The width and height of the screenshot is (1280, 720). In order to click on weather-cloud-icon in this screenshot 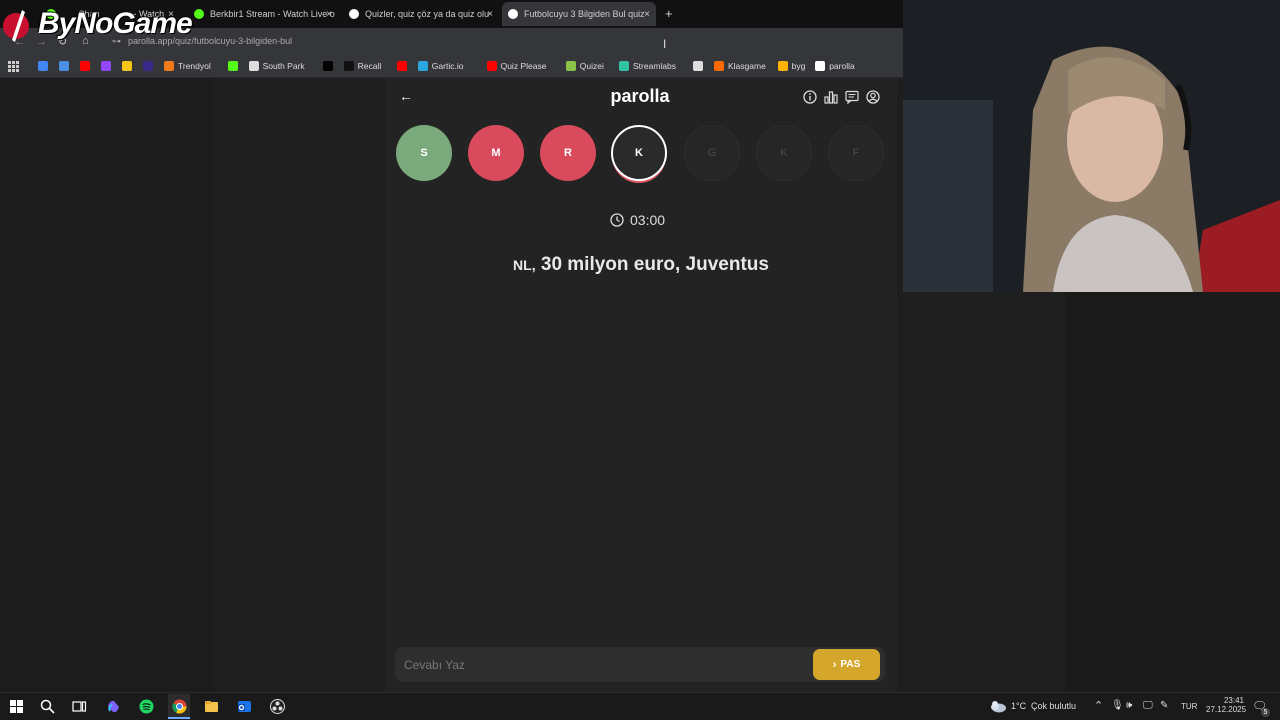, I will do `click(998, 706)`.